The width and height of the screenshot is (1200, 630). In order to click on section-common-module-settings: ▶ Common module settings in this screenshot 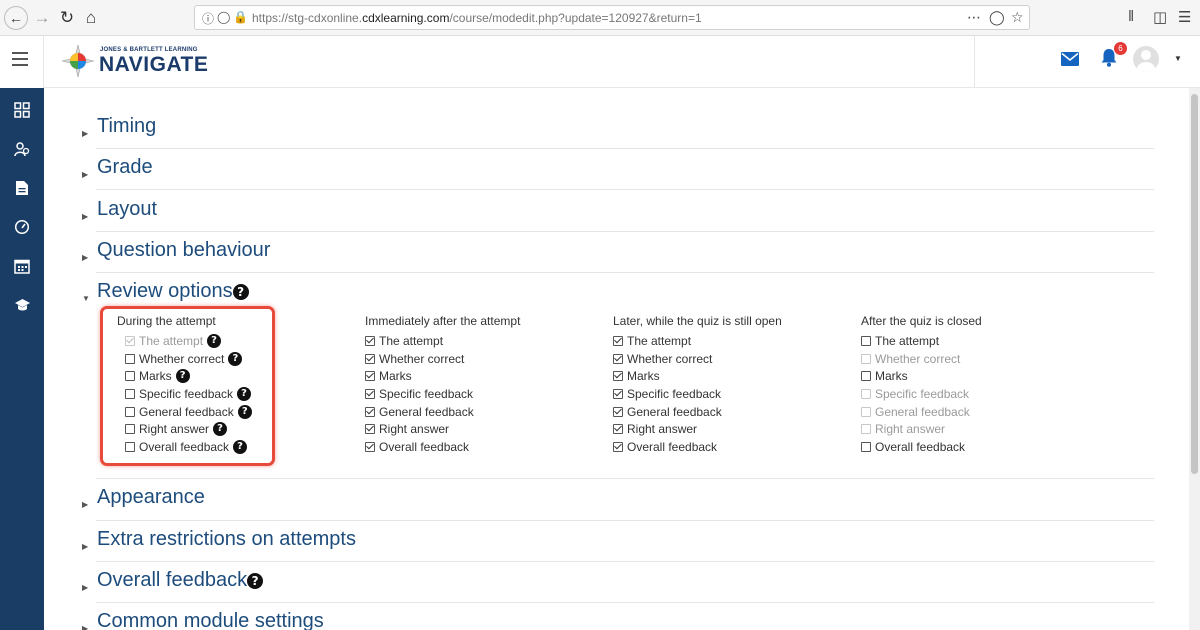, I will do `click(618, 620)`.